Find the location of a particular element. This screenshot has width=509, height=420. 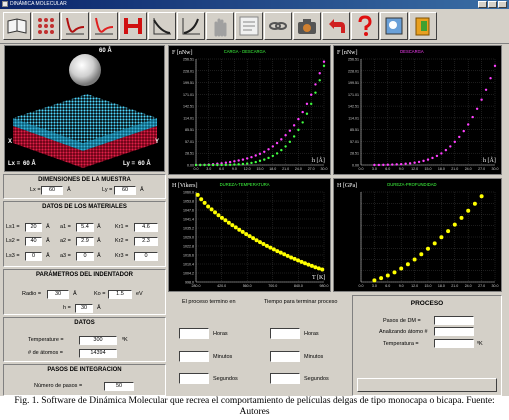

chain-button is located at coordinates (278, 26).